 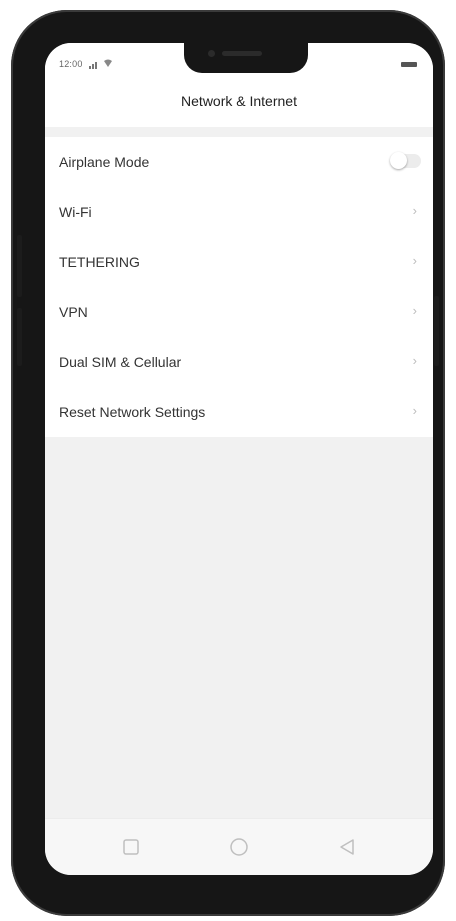 I want to click on row-label: Airplane Mode, so click(x=104, y=162).